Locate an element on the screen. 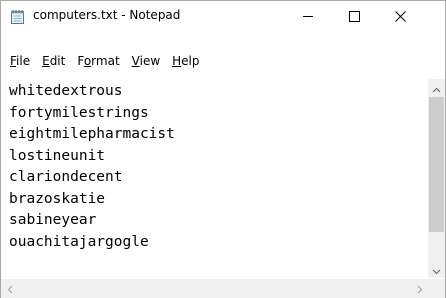  chevron-left-icon is located at coordinates (10, 288).